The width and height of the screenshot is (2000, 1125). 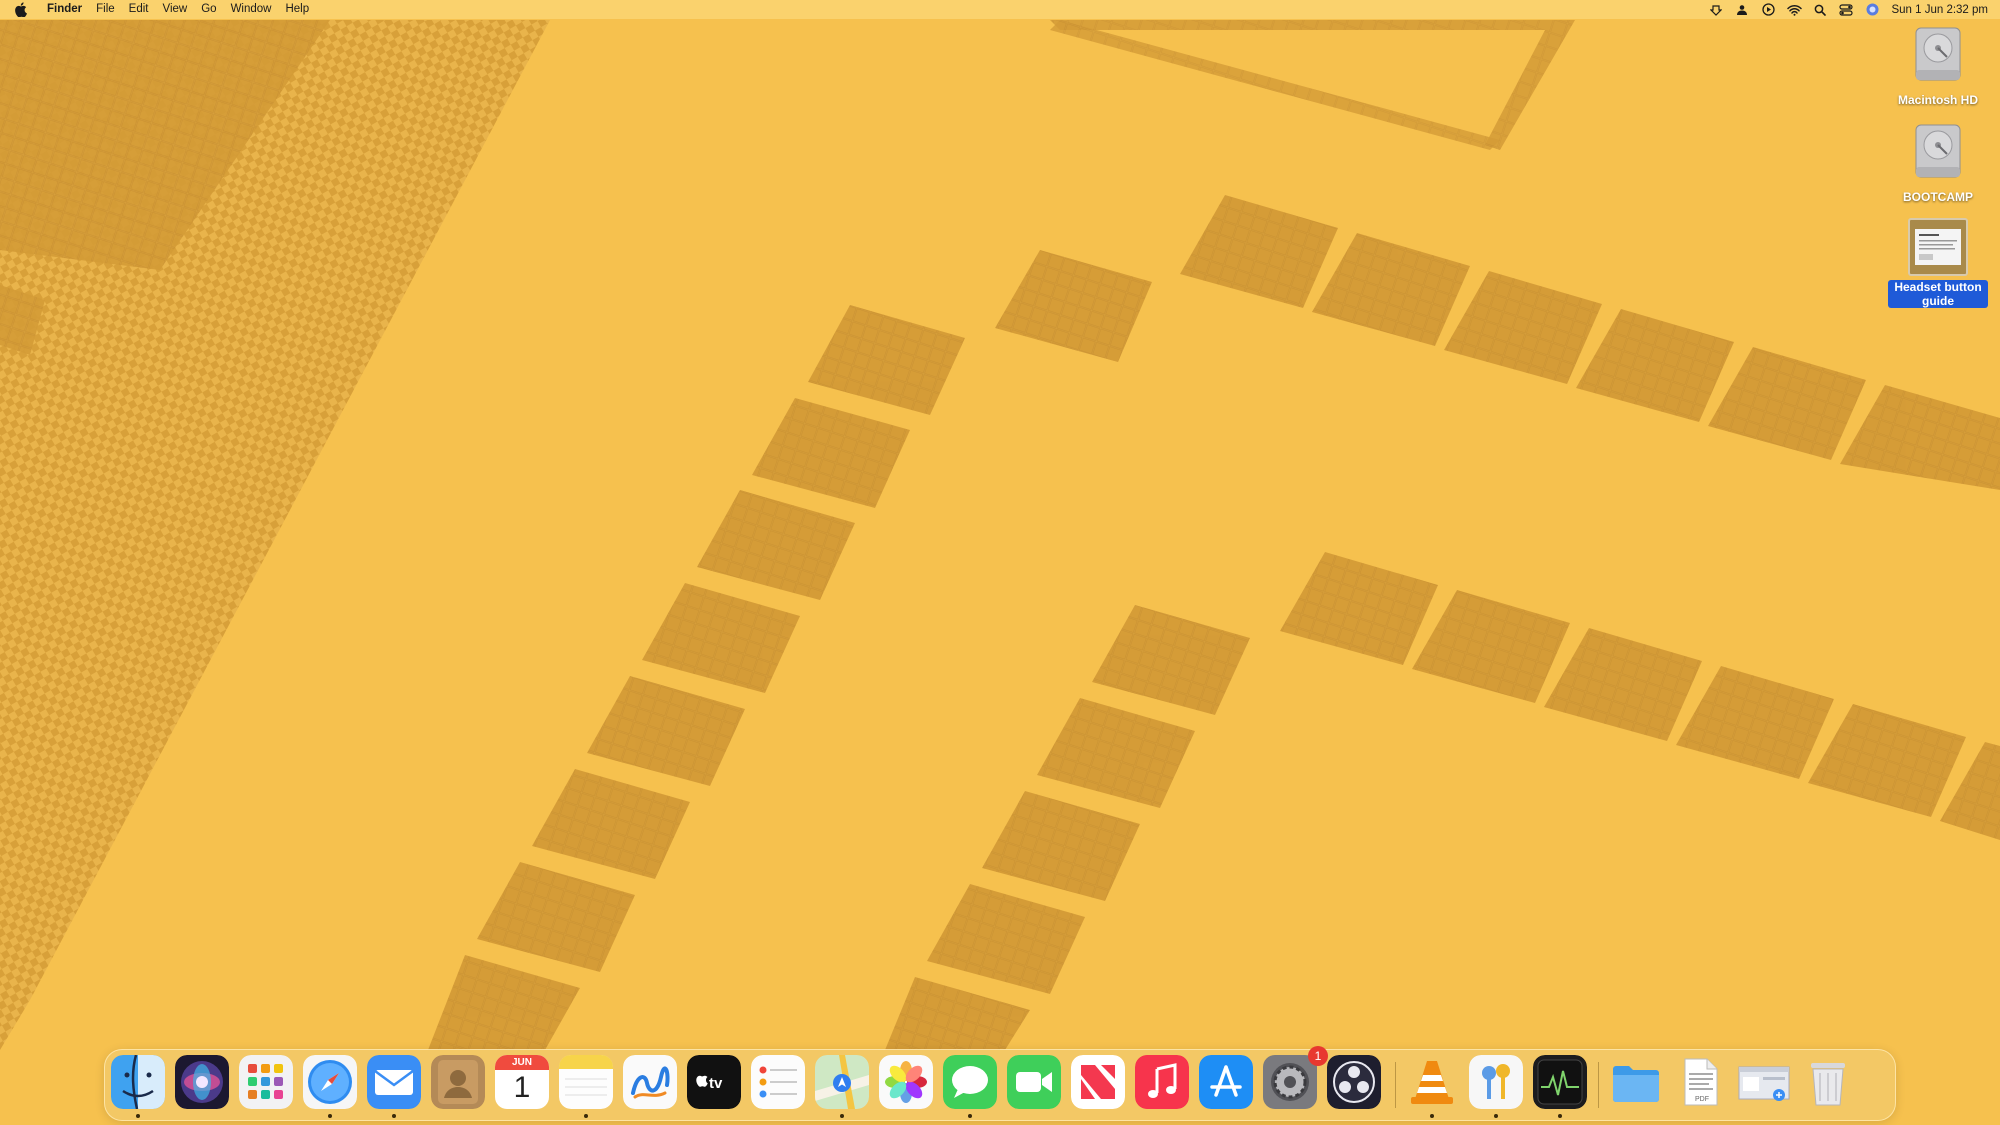 I want to click on notification-badge: 1, so click(x=1318, y=1056).